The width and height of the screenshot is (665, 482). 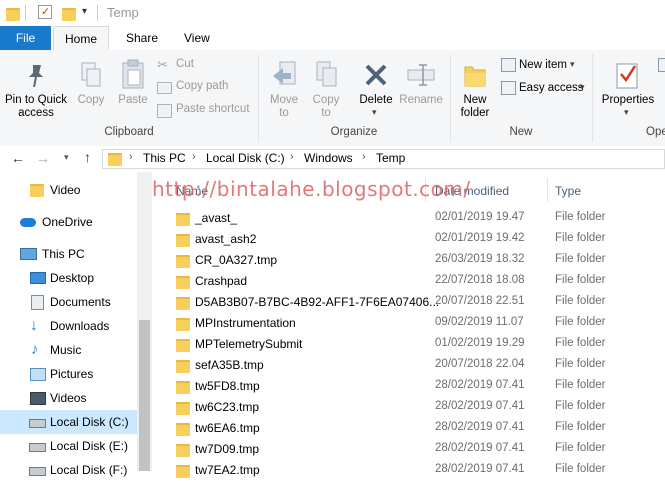 What do you see at coordinates (84, 11) in the screenshot?
I see `customize-toolbar-icon: ▾` at bounding box center [84, 11].